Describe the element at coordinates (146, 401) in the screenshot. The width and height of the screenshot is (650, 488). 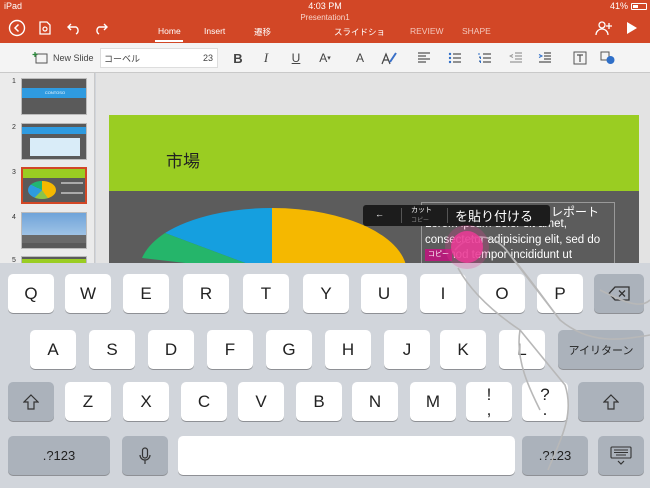
I see `key-x: X` at that location.